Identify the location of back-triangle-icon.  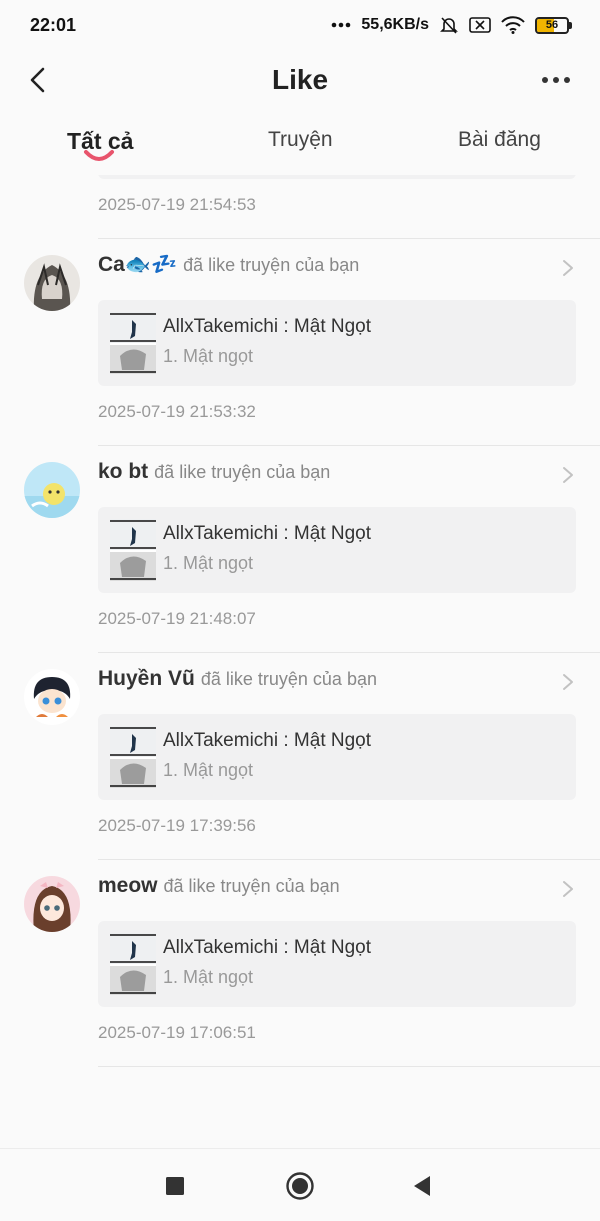
(422, 1186).